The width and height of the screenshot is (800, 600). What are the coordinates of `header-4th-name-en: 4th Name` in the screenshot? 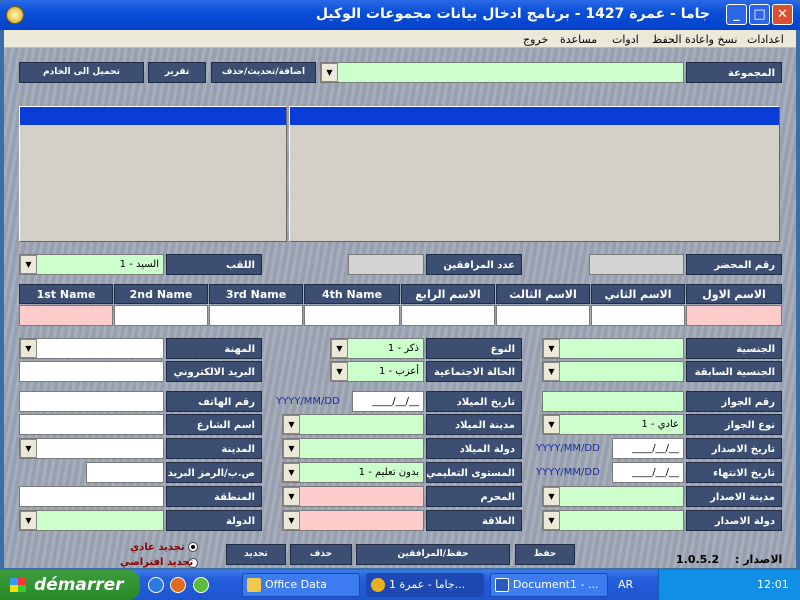 It's located at (352, 294).